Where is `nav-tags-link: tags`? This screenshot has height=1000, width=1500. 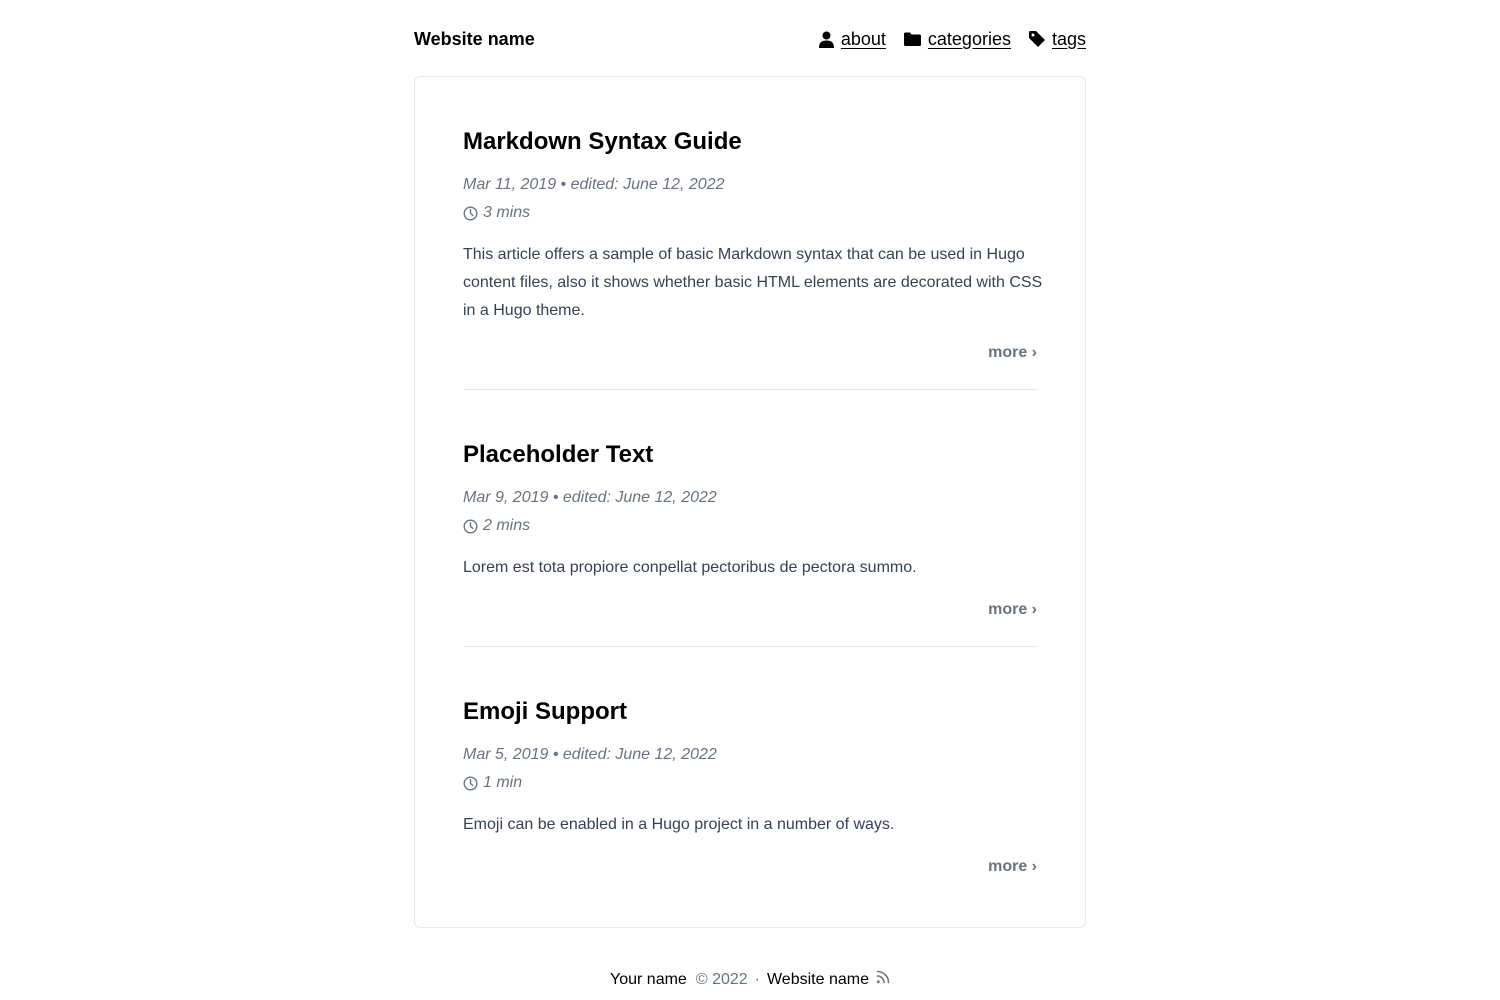
nav-tags-link: tags is located at coordinates (1057, 39).